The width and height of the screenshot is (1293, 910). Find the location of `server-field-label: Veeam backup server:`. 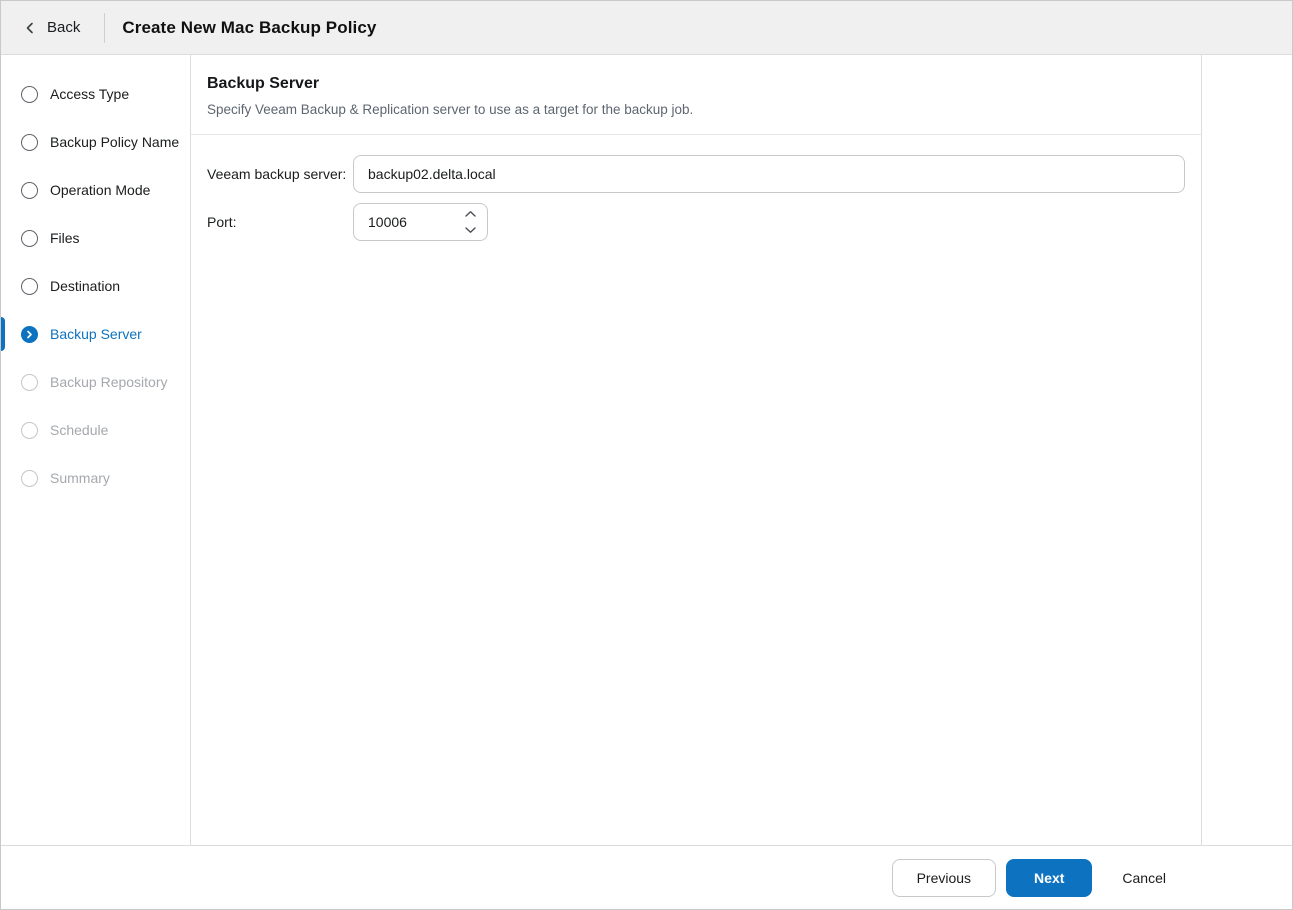

server-field-label: Veeam backup server: is located at coordinates (277, 174).